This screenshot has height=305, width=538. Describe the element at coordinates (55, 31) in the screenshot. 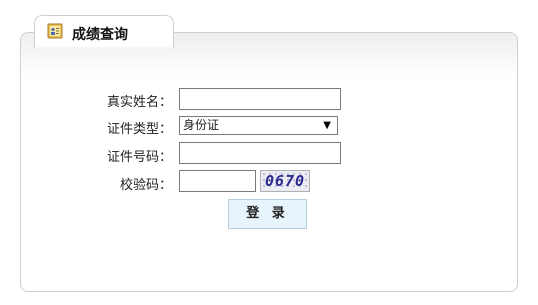

I see `id-card-icon` at that location.